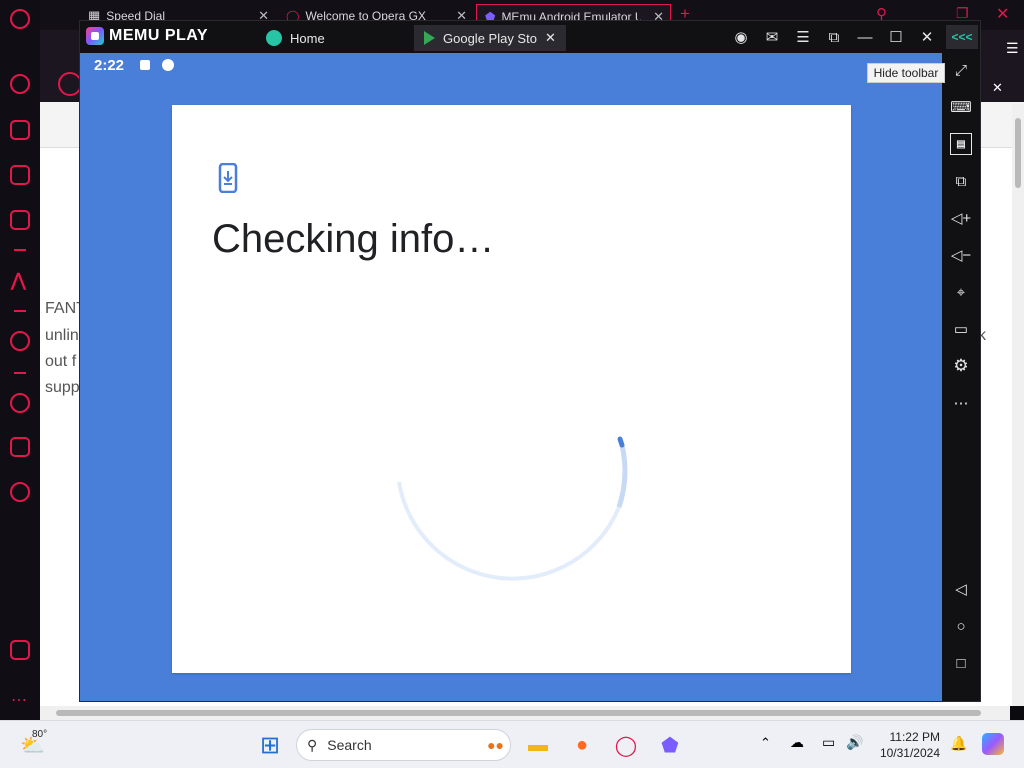 This screenshot has height=768, width=1024. I want to click on search-icon: ⚲, so click(312, 744).